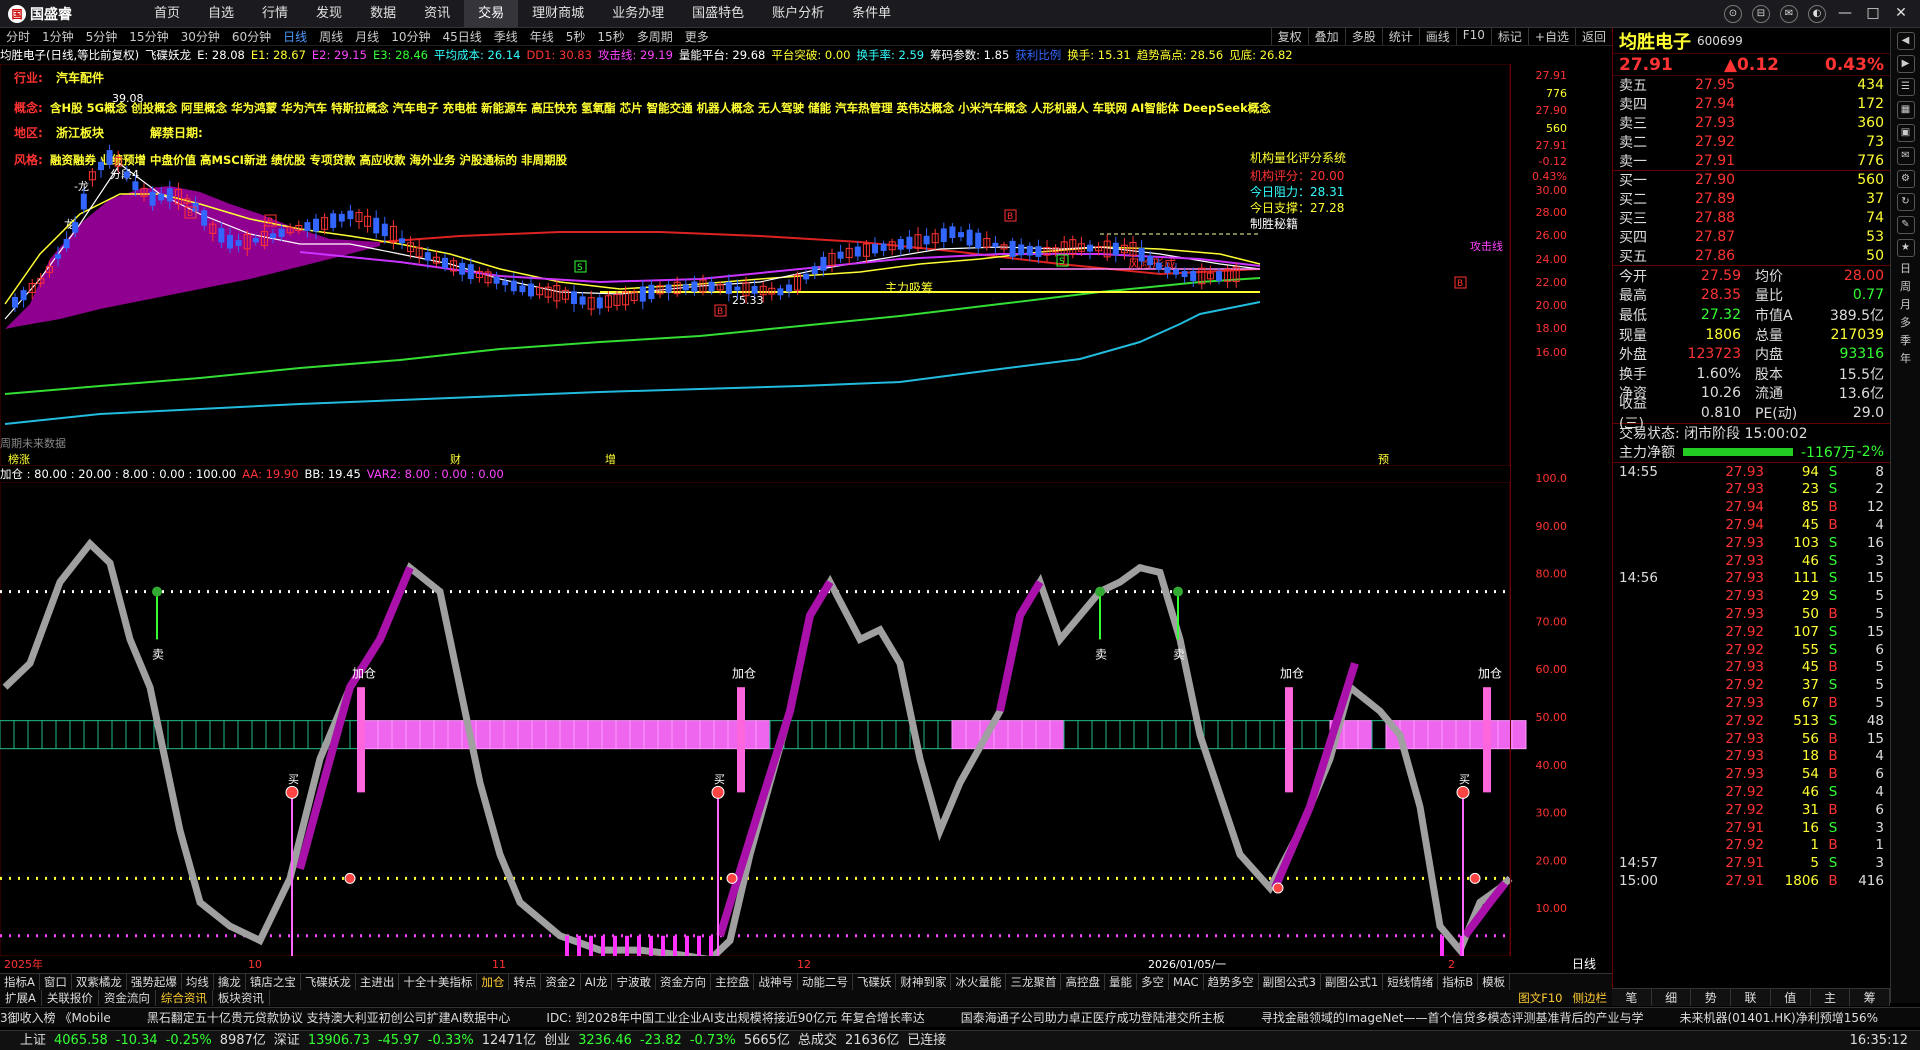  What do you see at coordinates (557, 1040) in the screenshot?
I see `cy-index-label: 创业` at bounding box center [557, 1040].